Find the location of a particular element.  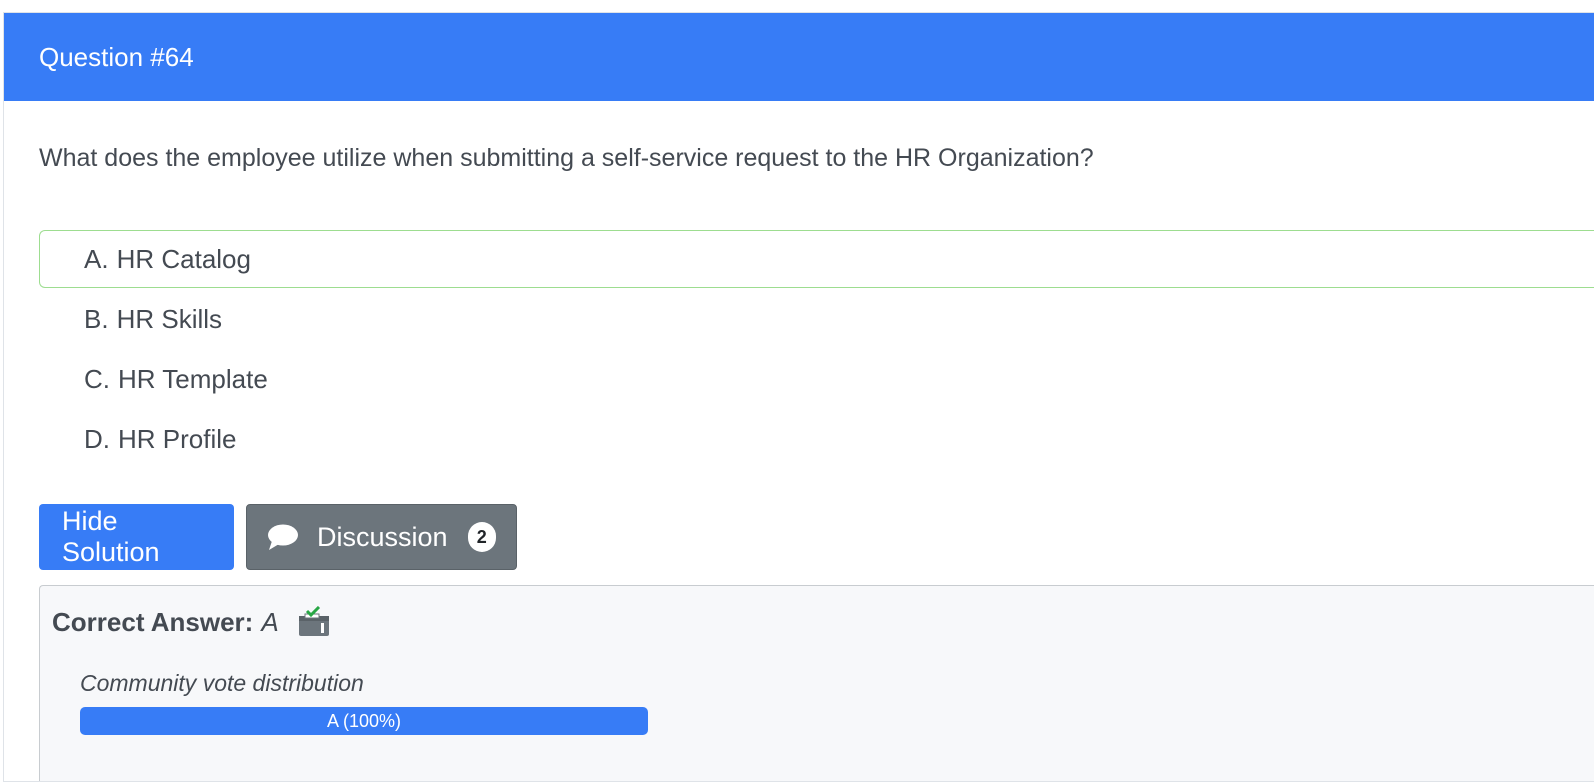

discussion-button: Discussion 2 is located at coordinates (381, 537).